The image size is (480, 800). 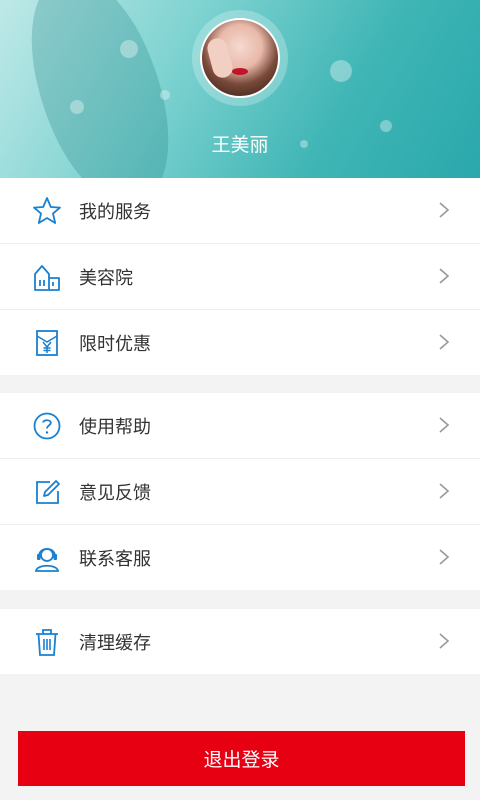 What do you see at coordinates (47, 343) in the screenshot?
I see `yen-tag-icon` at bounding box center [47, 343].